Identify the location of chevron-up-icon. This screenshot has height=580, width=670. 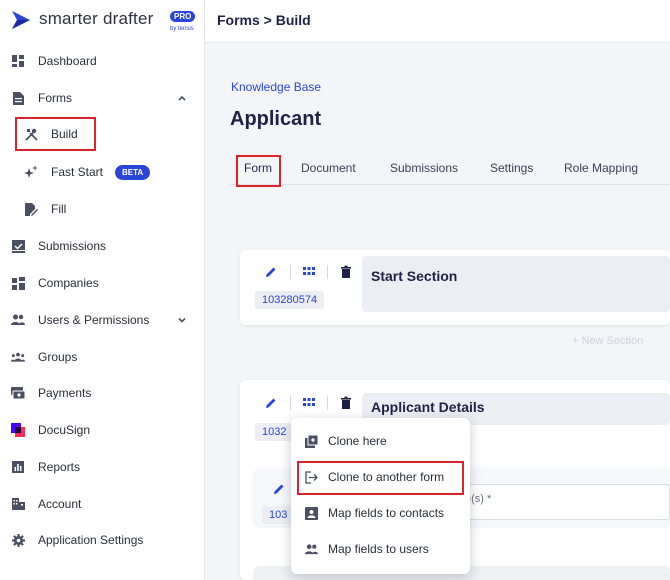
(182, 98).